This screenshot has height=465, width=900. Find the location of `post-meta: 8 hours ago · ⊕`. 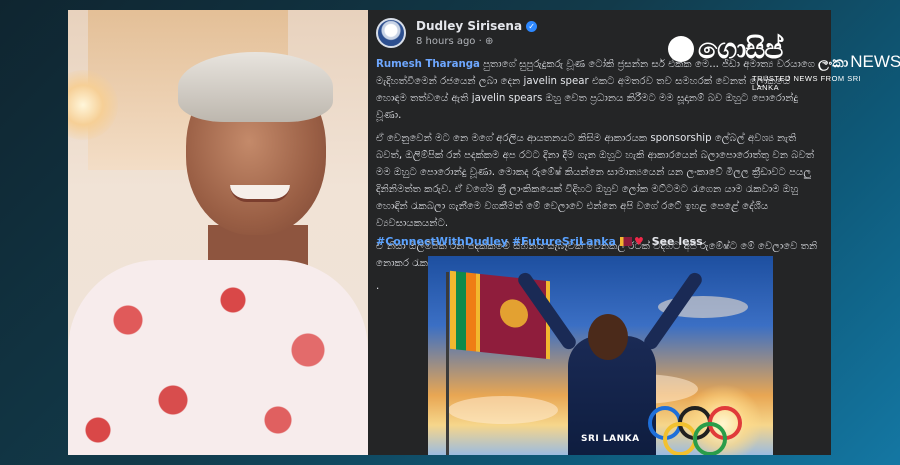

post-meta: 8 hours ago · ⊕ is located at coordinates (454, 41).